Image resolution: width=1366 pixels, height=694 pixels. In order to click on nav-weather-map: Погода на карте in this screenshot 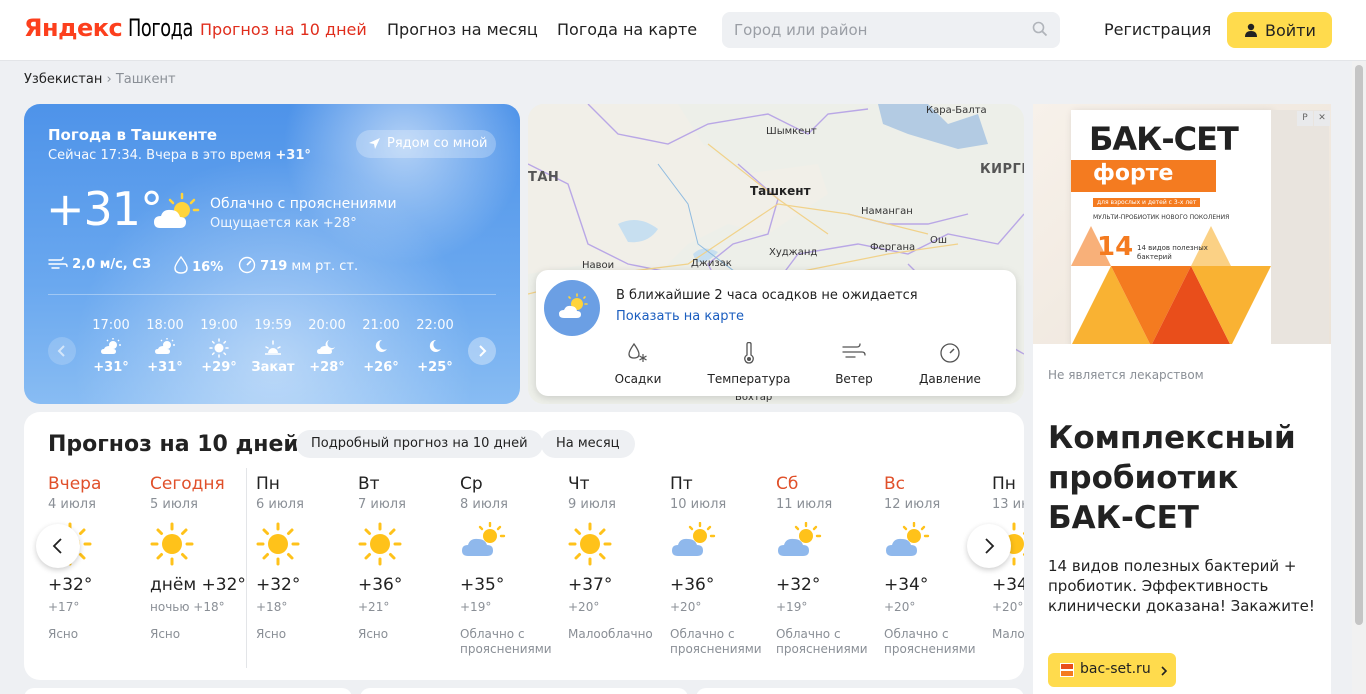, I will do `click(627, 29)`.